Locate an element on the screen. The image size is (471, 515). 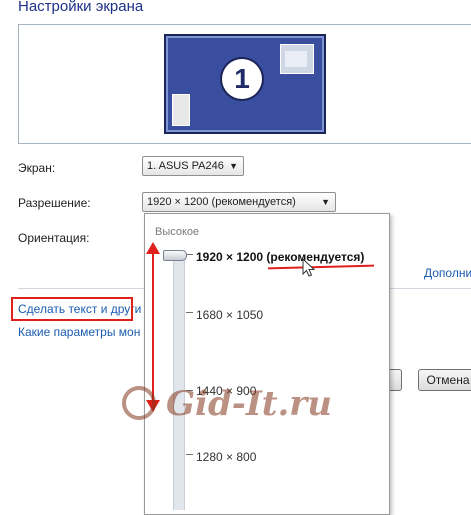
screen-select: 1. ASUS PA246 ▼ is located at coordinates (193, 166).